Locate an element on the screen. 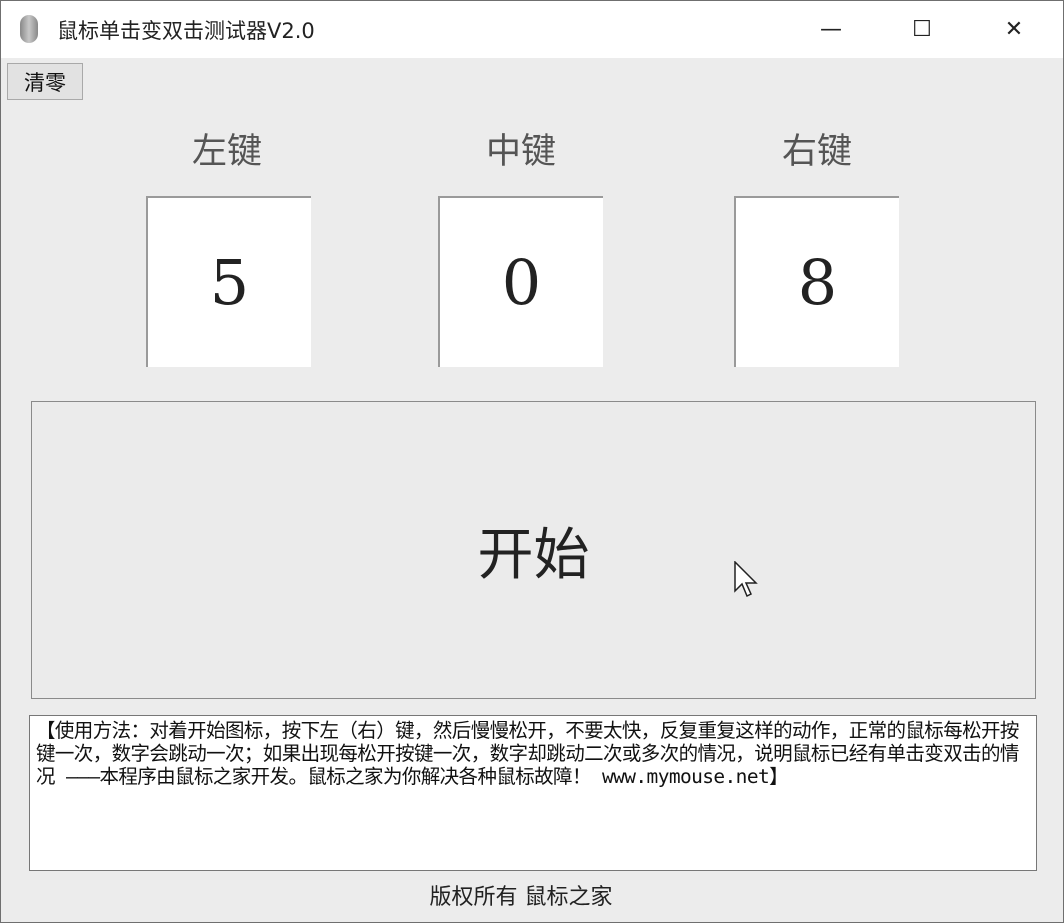  title-bar: 鼠标单击变双击测试器V2.0 — ☐ ✕ is located at coordinates (532, 29).